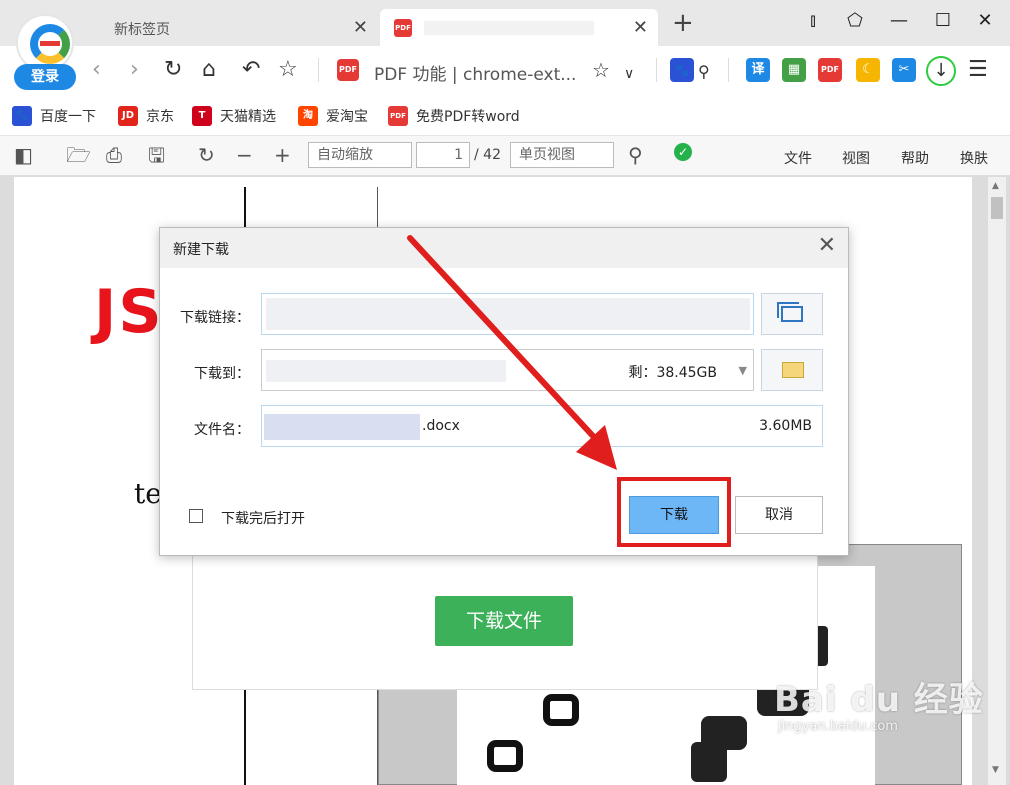 This screenshot has height=785, width=1010. I want to click on new-tab-button: +, so click(683, 23).